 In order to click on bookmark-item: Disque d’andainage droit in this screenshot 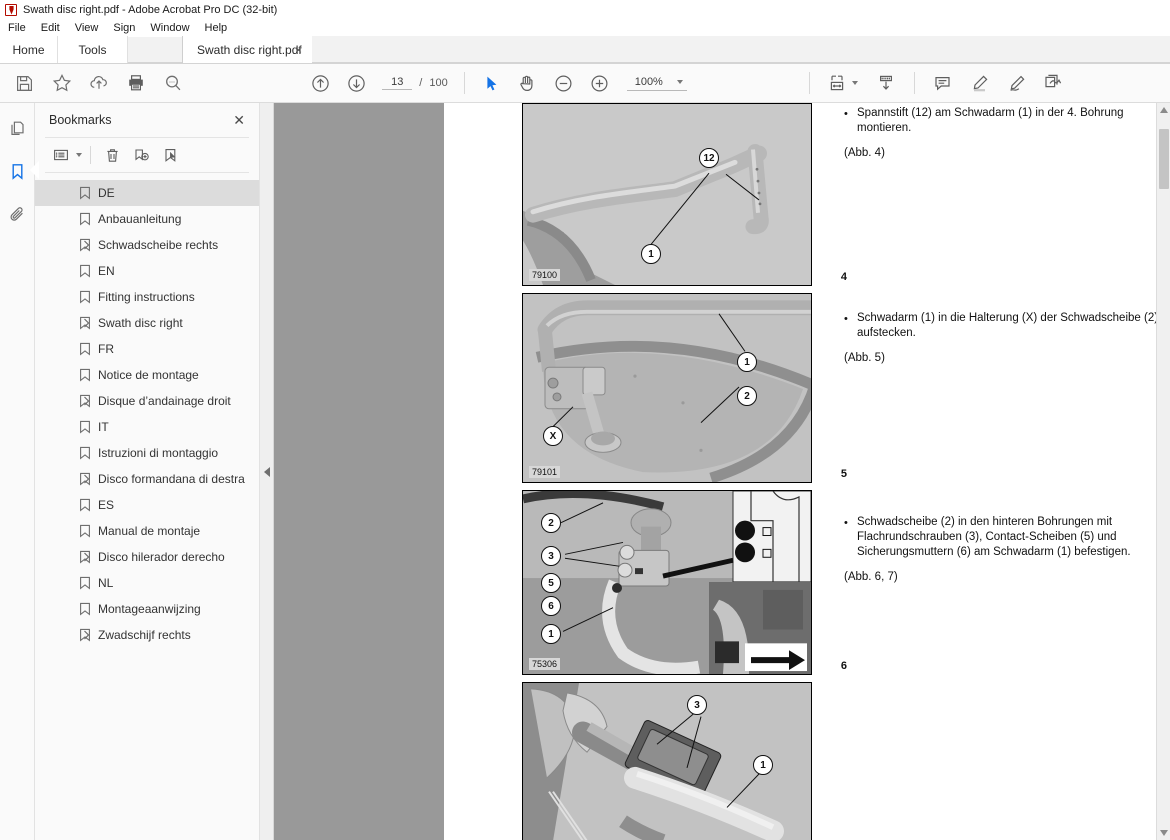, I will do `click(147, 401)`.